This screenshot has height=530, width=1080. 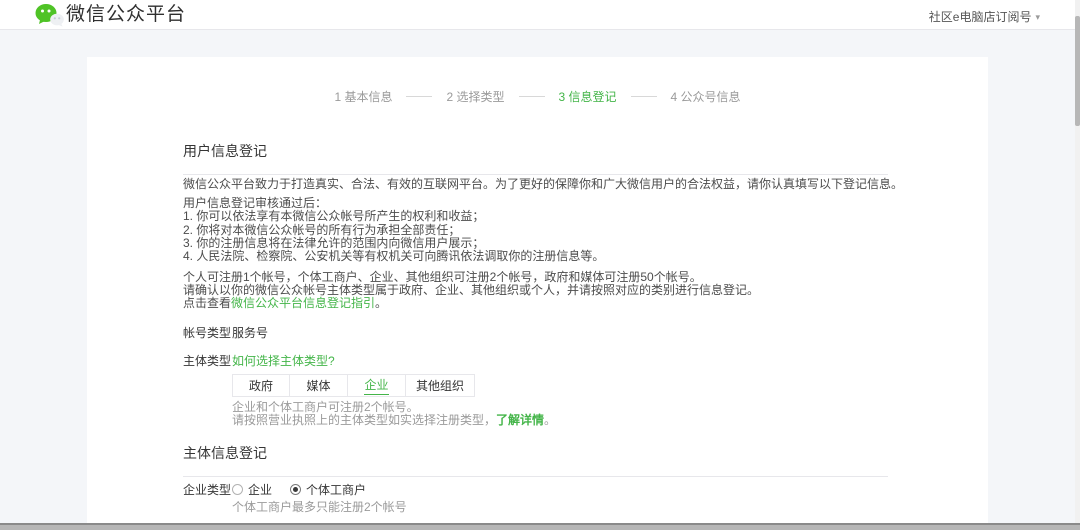 I want to click on radio-option-enterprise: 企业, so click(x=252, y=489).